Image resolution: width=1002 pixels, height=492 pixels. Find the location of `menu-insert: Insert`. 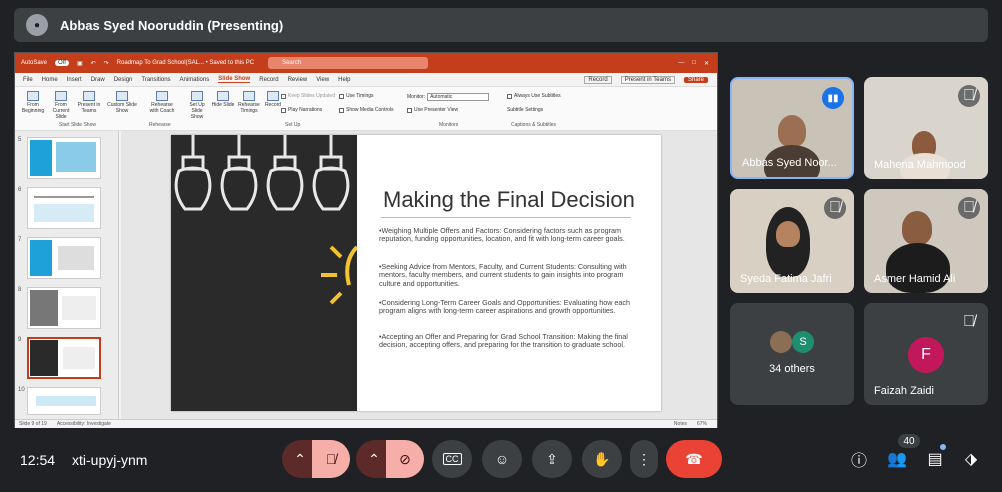

menu-insert: Insert is located at coordinates (74, 80).